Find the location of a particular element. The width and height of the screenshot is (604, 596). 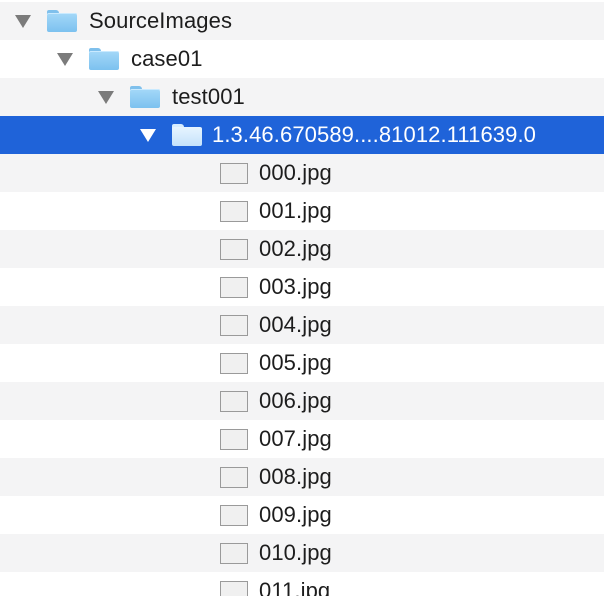

tree-row-series-folder: 1.3.46.670589....81012.111639.0 is located at coordinates (302, 135).